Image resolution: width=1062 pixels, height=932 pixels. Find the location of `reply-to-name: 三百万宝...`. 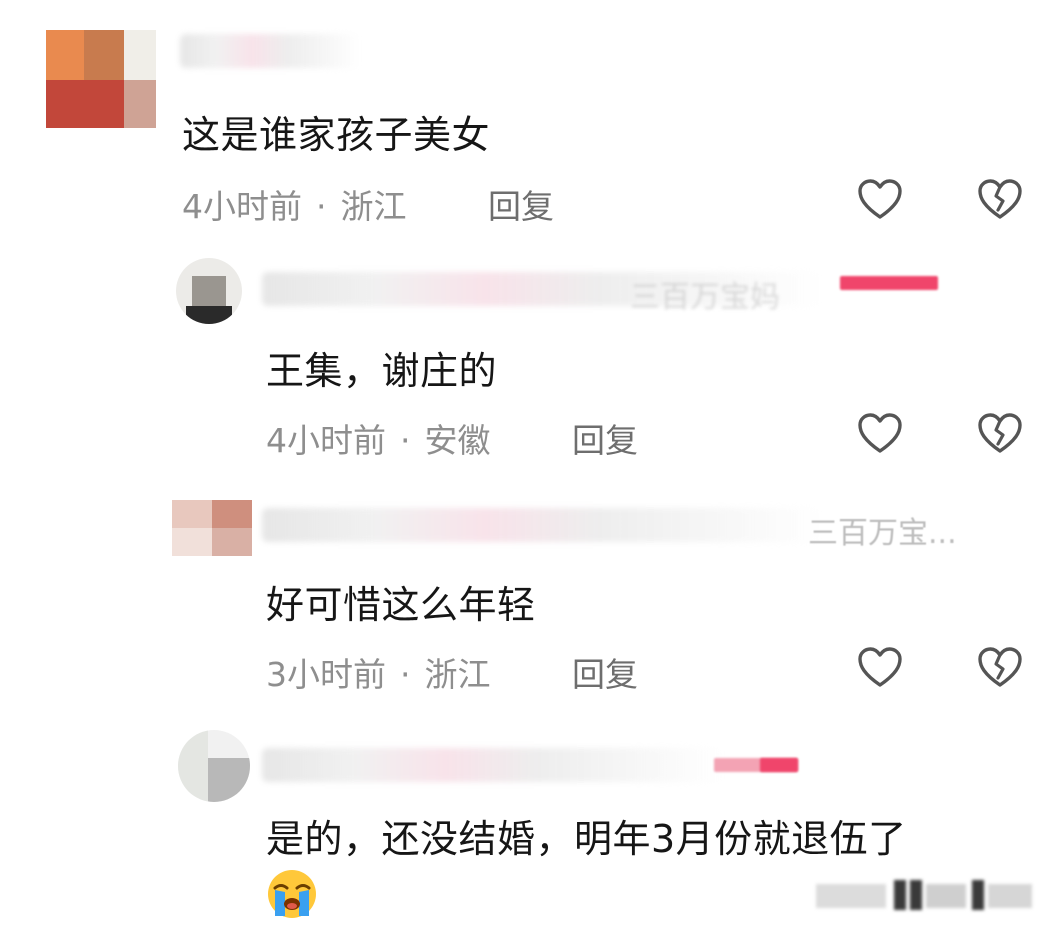

reply-to-name: 三百万宝... is located at coordinates (882, 533).